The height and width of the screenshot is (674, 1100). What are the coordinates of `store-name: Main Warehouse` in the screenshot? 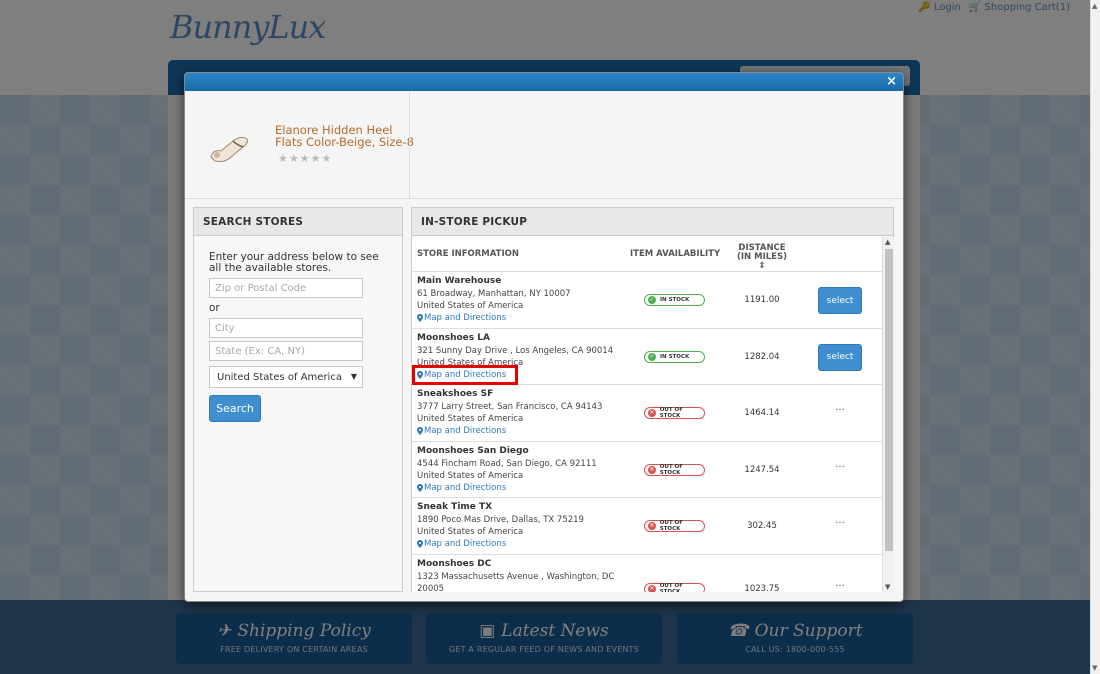 It's located at (459, 281).